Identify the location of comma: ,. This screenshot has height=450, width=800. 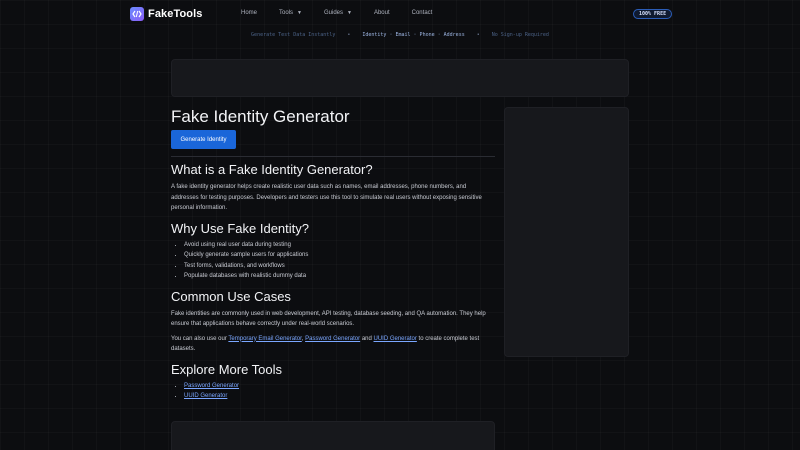
(302, 338).